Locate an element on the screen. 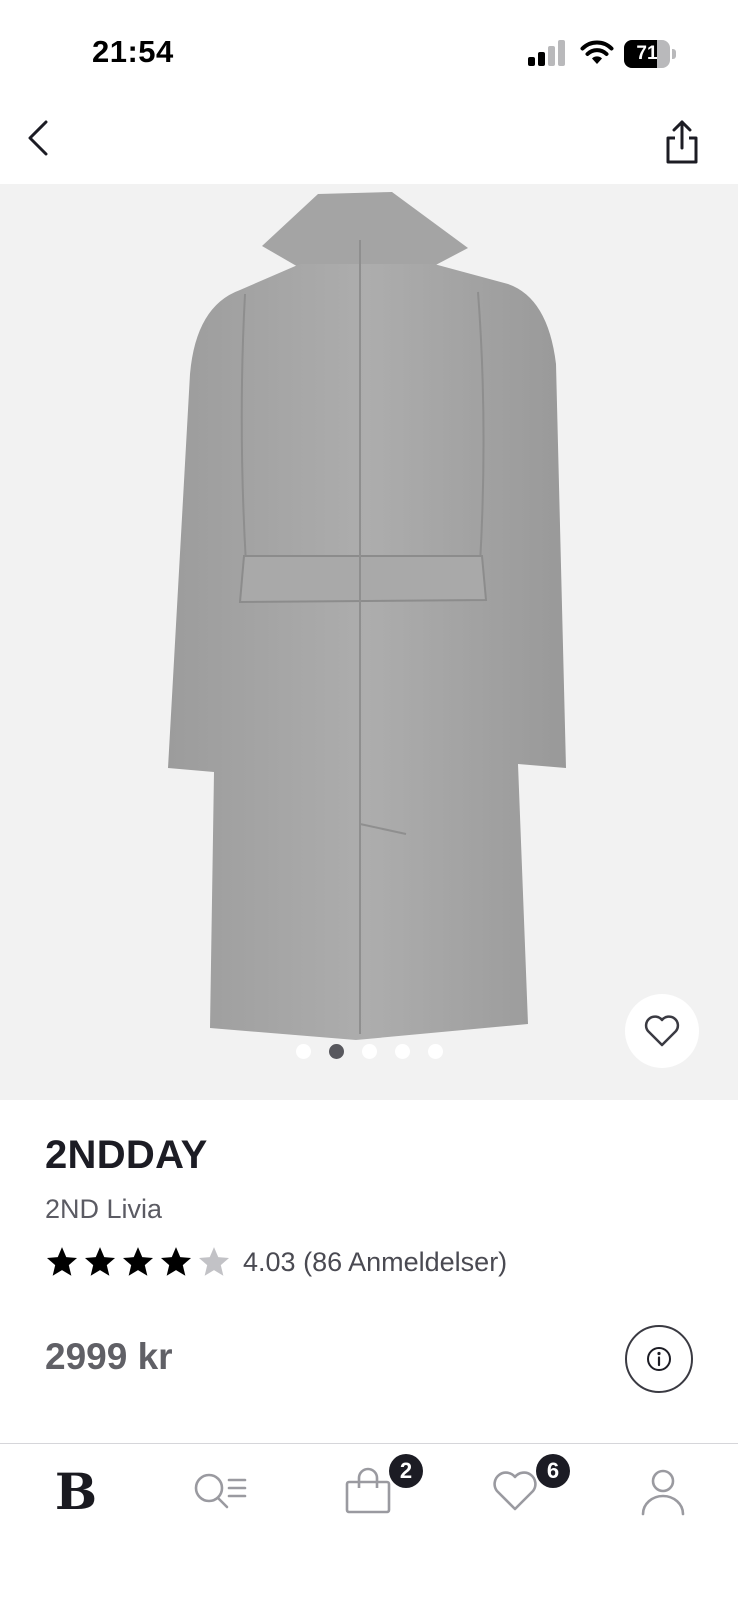 The width and height of the screenshot is (738, 1600). status-time: 21:54 is located at coordinates (133, 51).